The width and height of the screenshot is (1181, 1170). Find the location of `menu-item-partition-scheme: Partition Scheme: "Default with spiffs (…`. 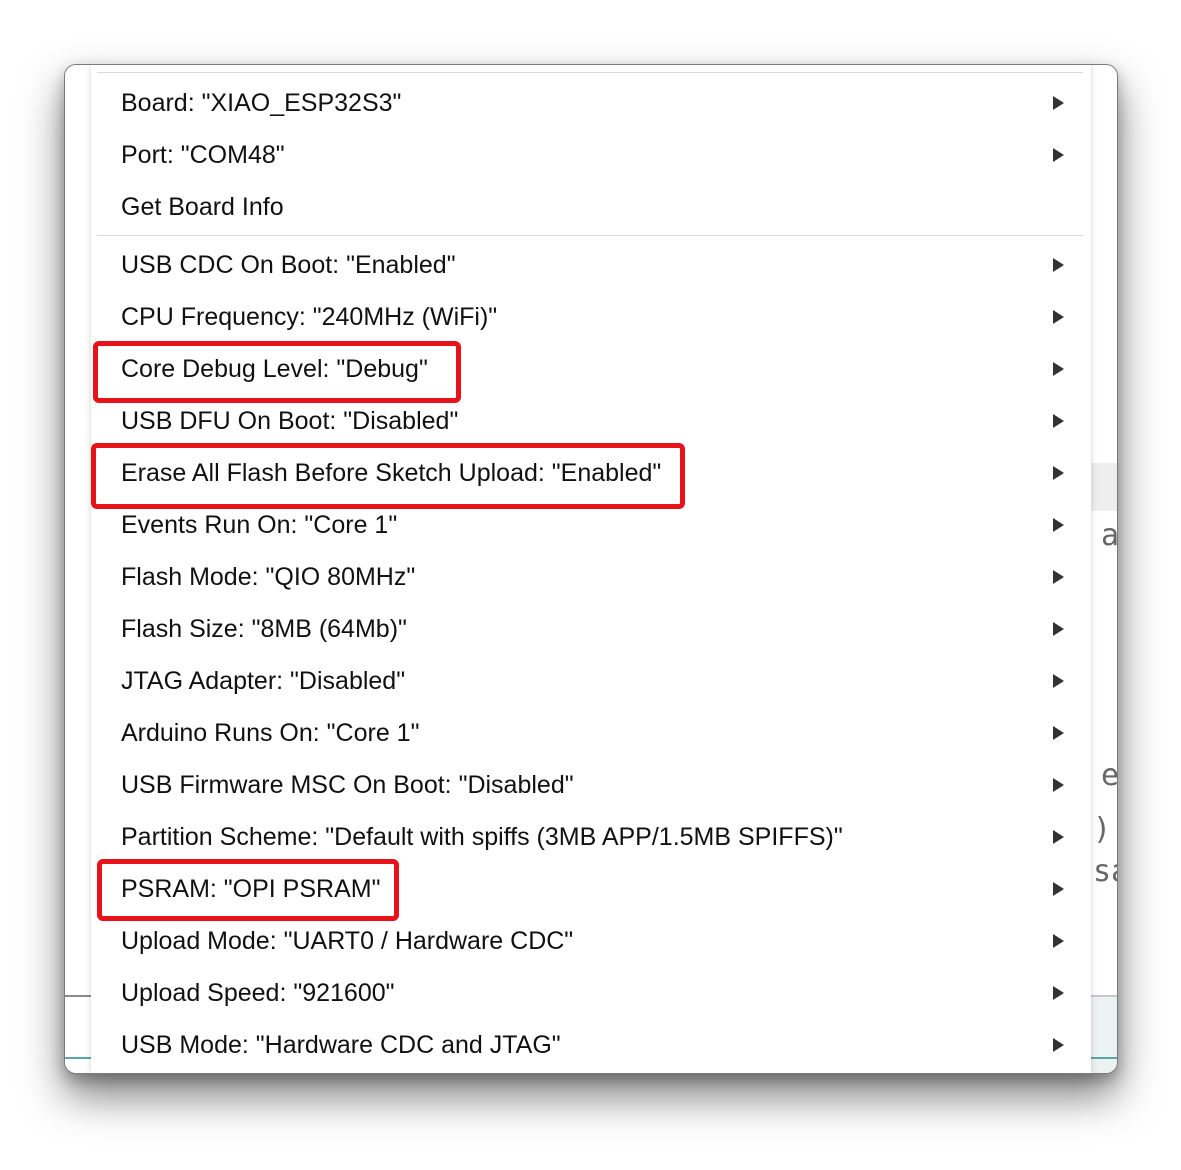

menu-item-partition-scheme: Partition Scheme: "Default with spiffs (… is located at coordinates (591, 837).